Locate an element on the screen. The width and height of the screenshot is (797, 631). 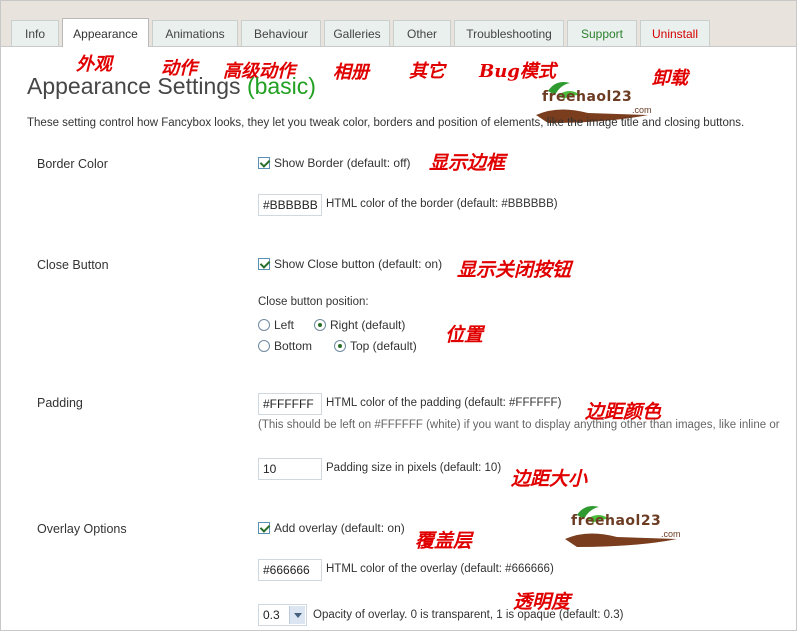
radio-bottom-label: Bottom is located at coordinates (293, 346).